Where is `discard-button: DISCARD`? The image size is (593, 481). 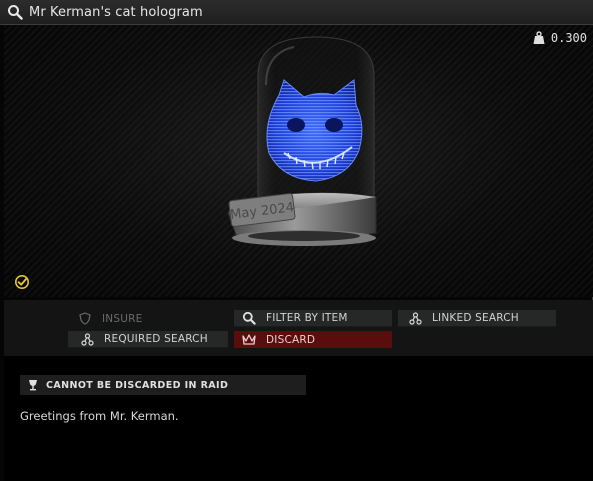 discard-button: DISCARD is located at coordinates (313, 339).